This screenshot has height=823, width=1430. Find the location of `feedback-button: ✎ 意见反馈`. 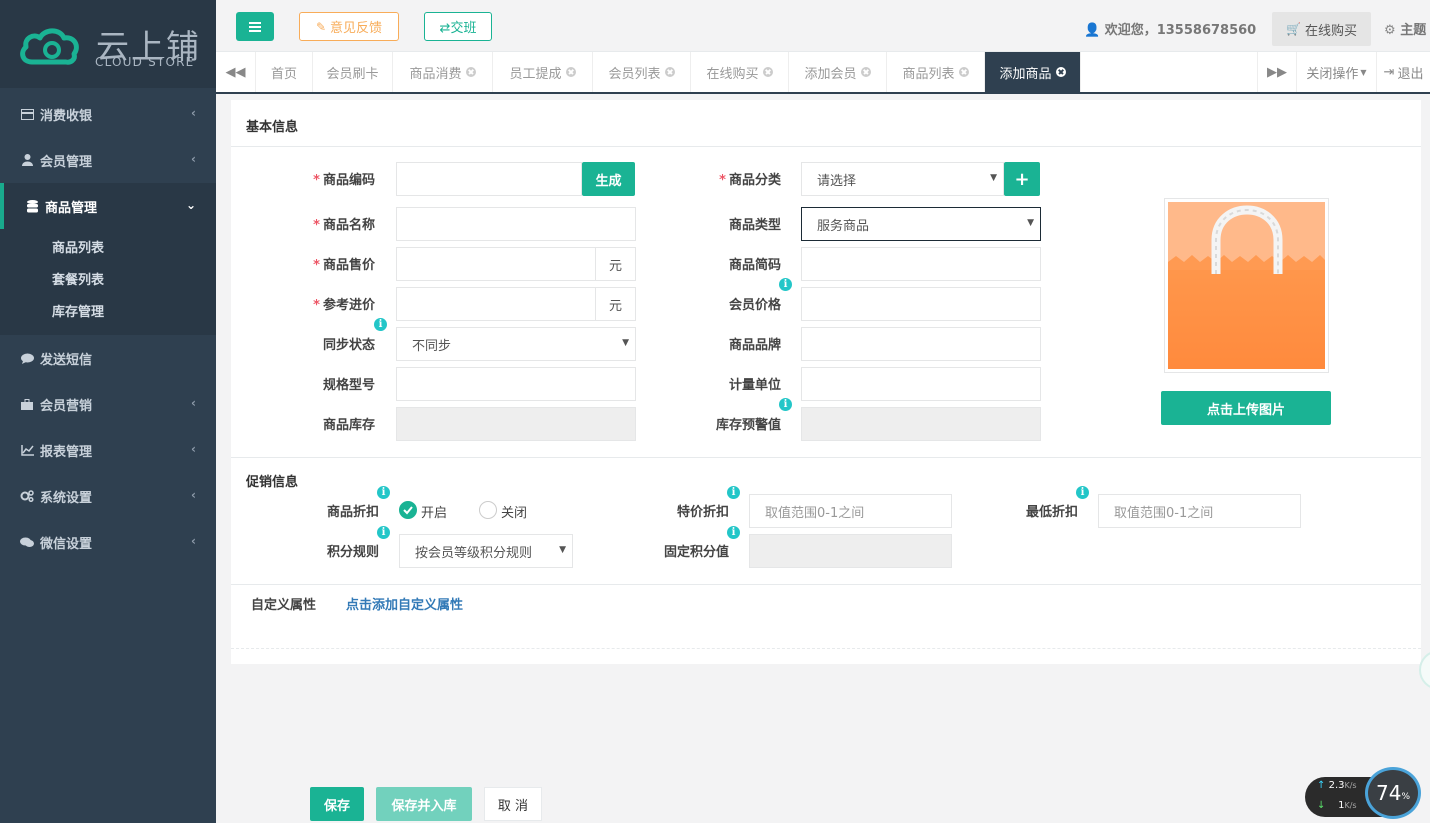

feedback-button: ✎ 意见反馈 is located at coordinates (349, 26).